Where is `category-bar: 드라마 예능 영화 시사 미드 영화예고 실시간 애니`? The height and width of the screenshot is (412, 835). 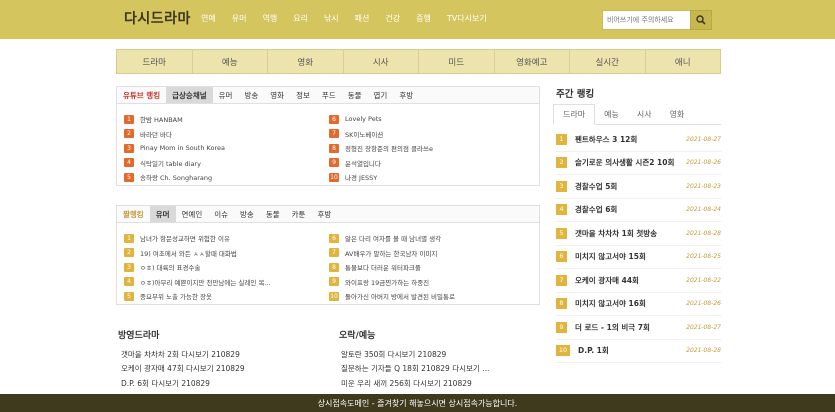
category-bar: 드라마 예능 영화 시사 미드 영화예고 실시간 애니 is located at coordinates (418, 61).